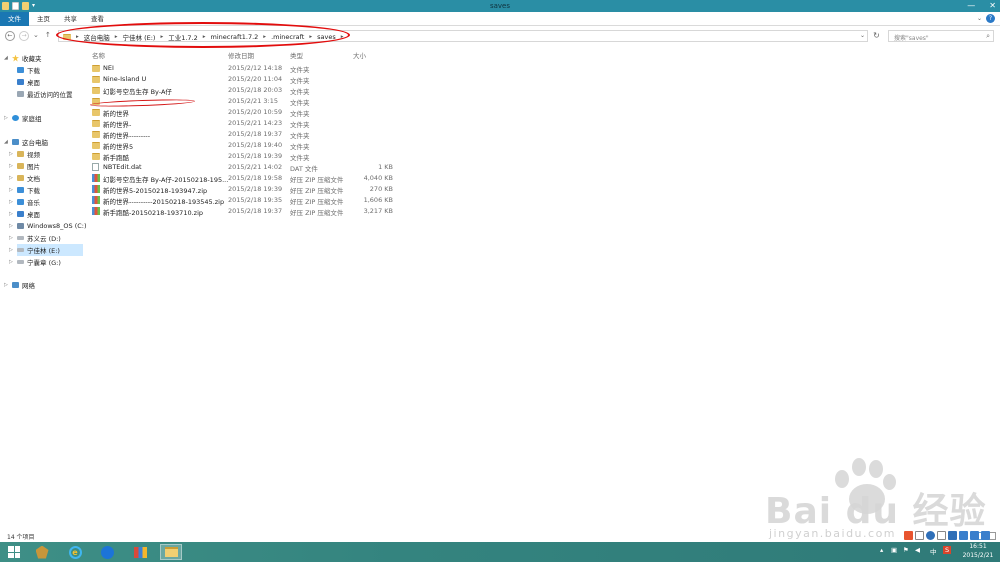  Describe the element at coordinates (978, 546) in the screenshot. I see `clock-time: 16:51` at that location.